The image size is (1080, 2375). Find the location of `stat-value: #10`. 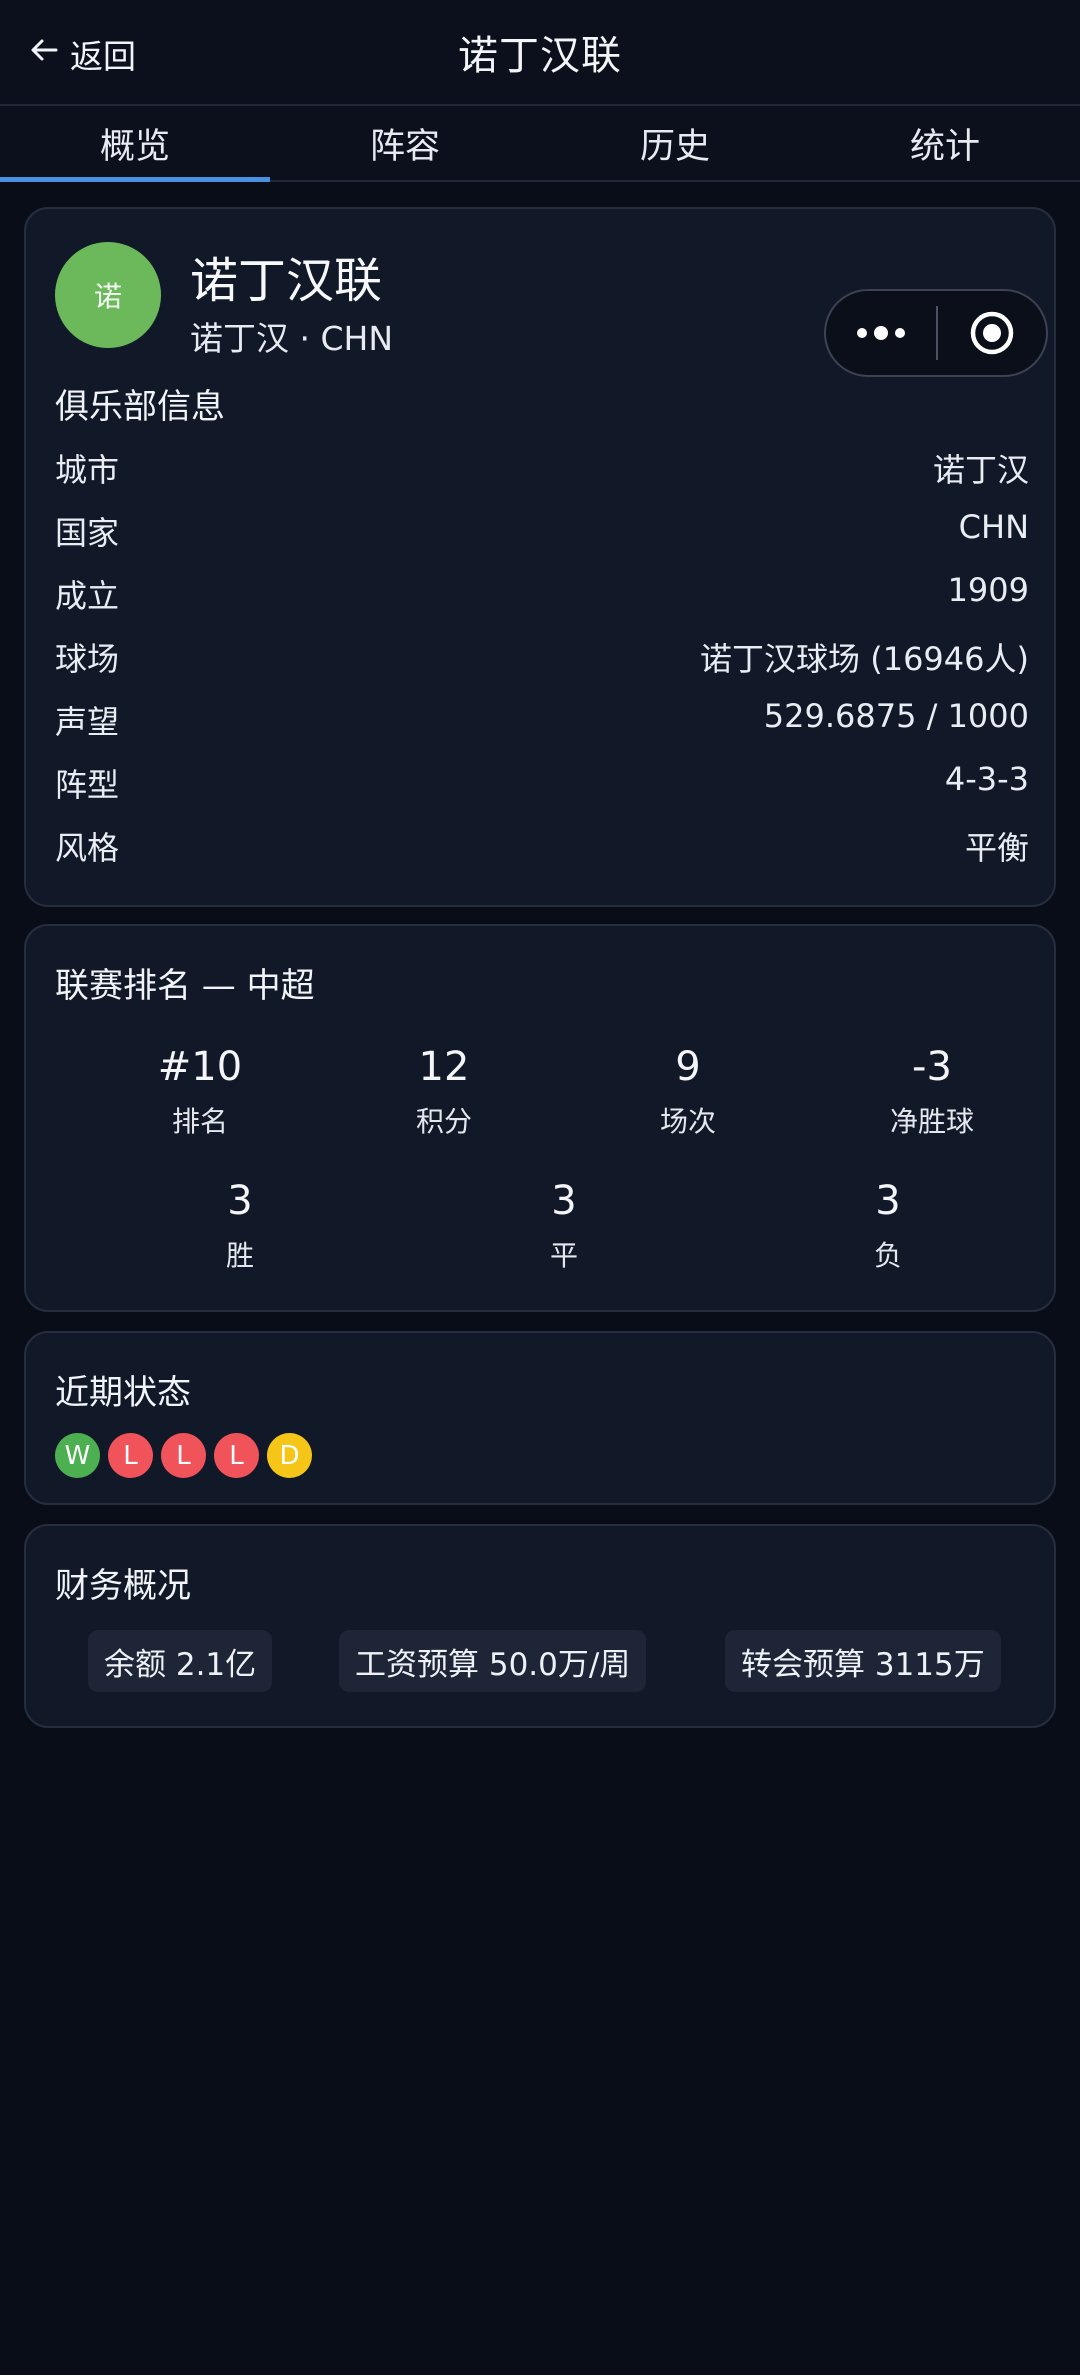

stat-value: #10 is located at coordinates (200, 1067).